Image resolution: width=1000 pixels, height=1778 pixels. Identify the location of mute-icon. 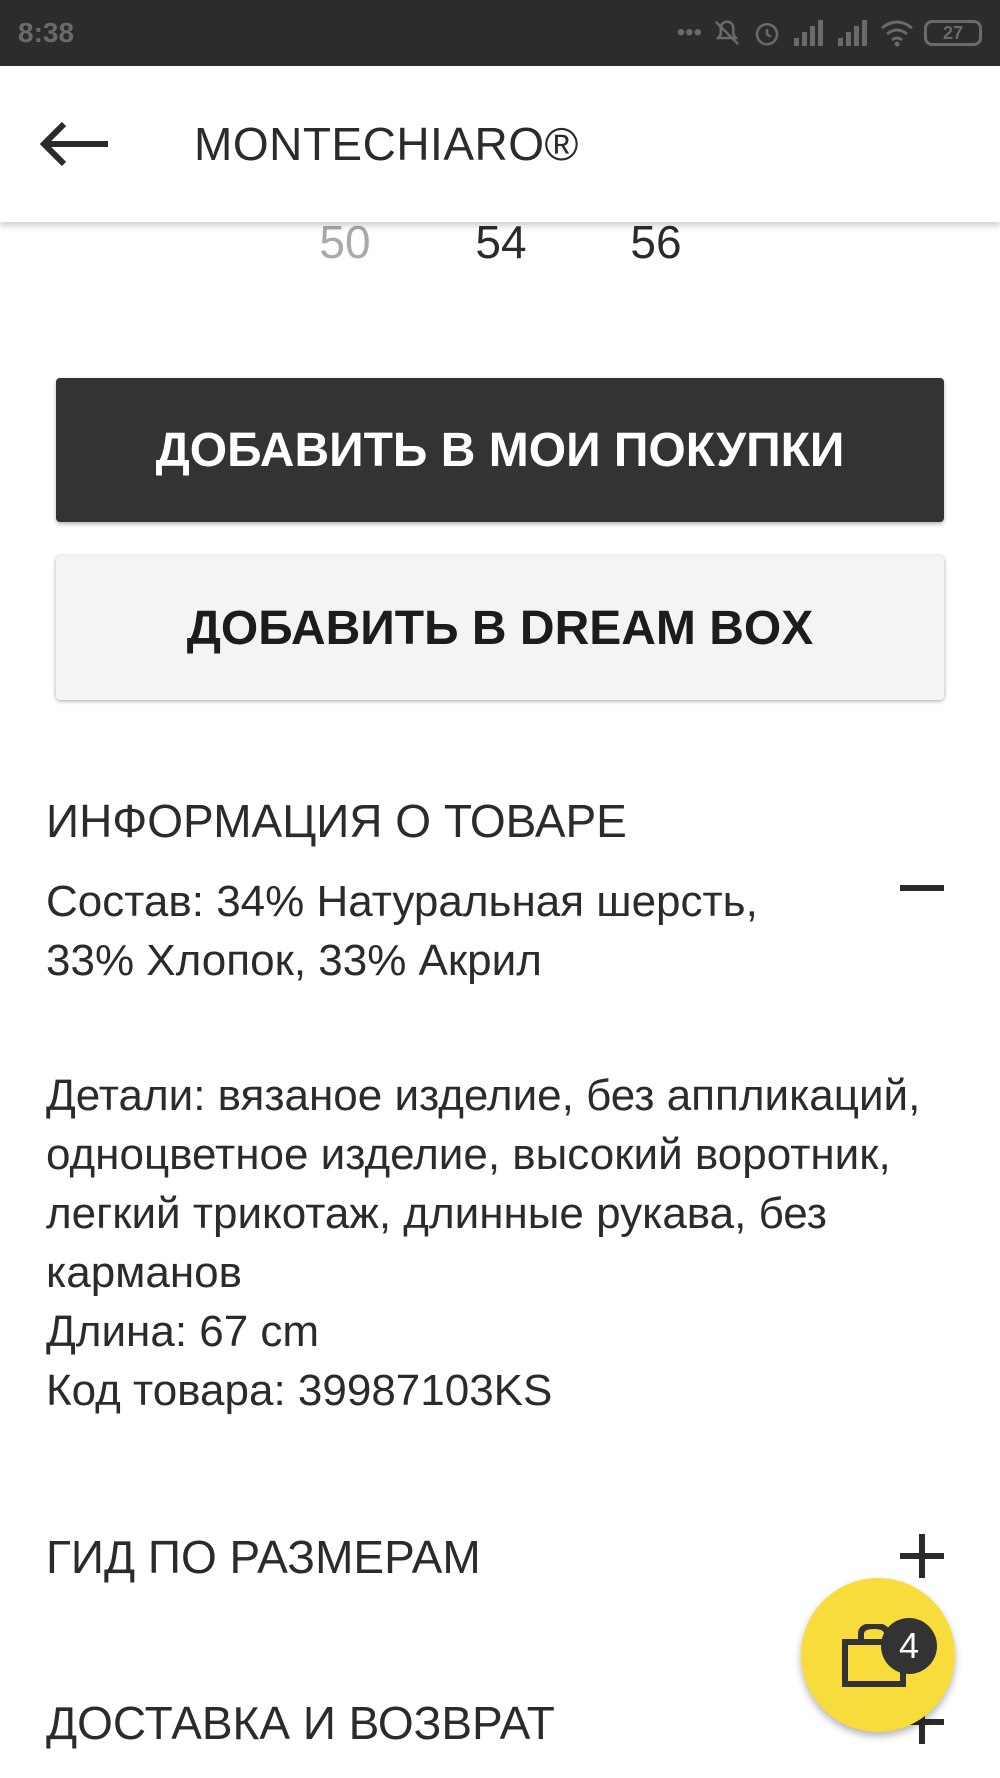
(727, 33).